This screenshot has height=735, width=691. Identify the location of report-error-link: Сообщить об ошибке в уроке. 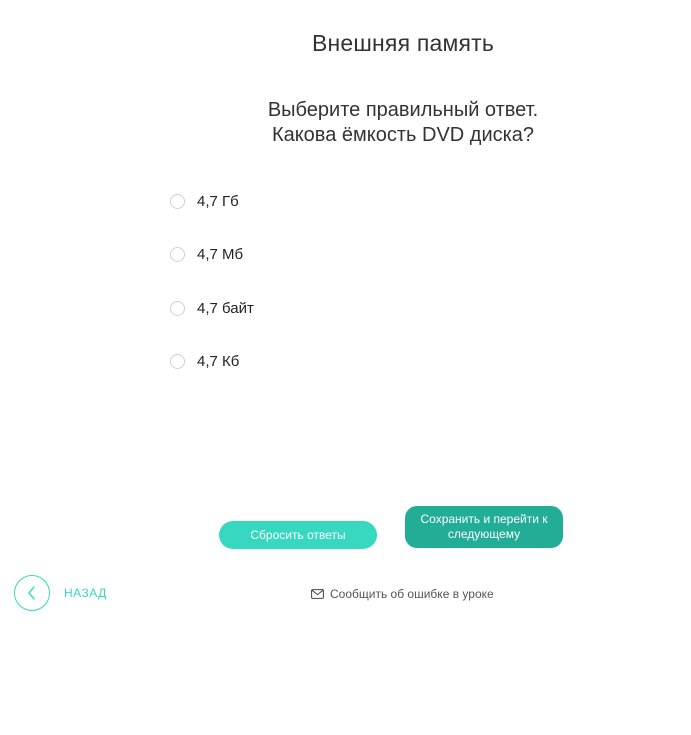
(402, 594).